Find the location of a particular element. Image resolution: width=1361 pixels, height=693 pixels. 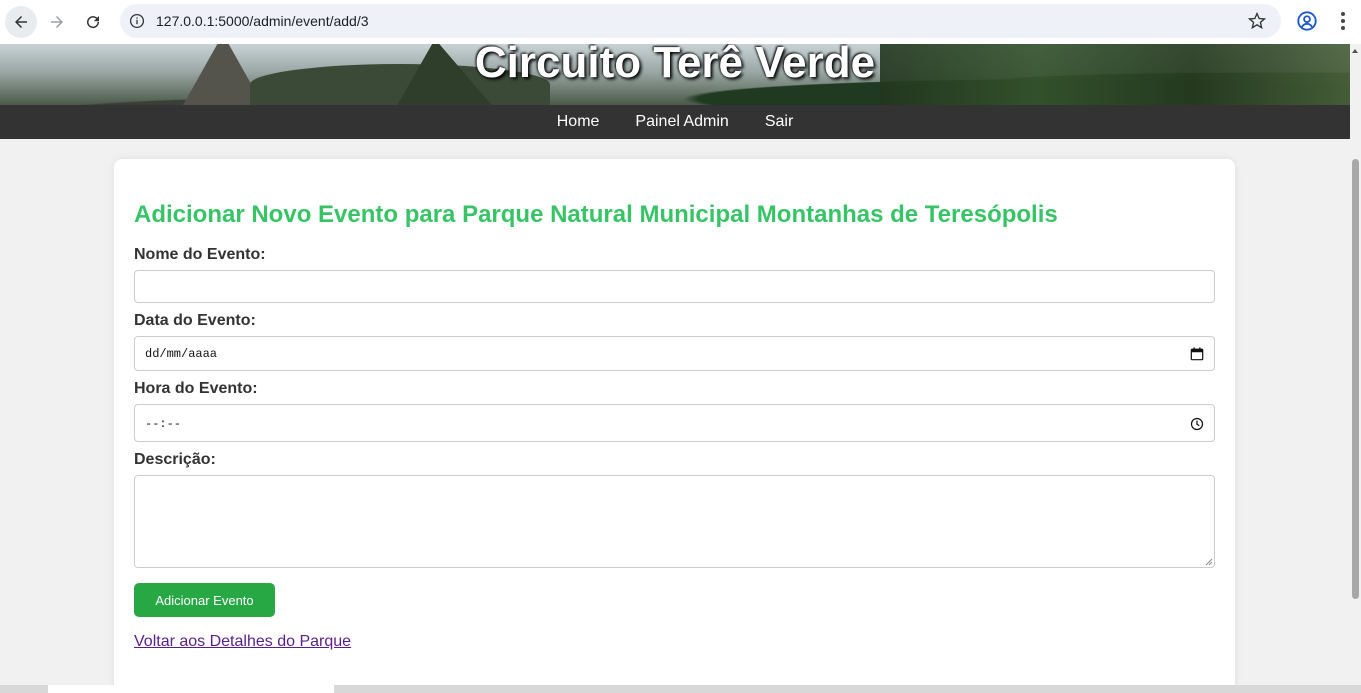

nav-logout-link: Sair is located at coordinates (779, 122).